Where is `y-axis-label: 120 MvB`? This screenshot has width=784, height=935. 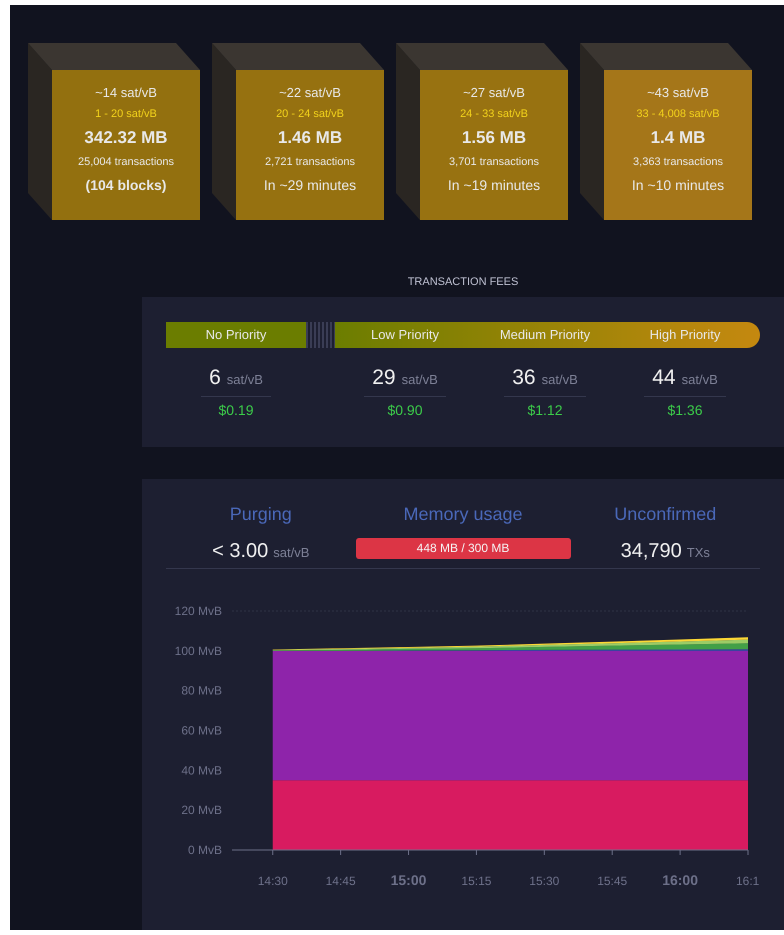
y-axis-label: 120 MvB is located at coordinates (198, 611).